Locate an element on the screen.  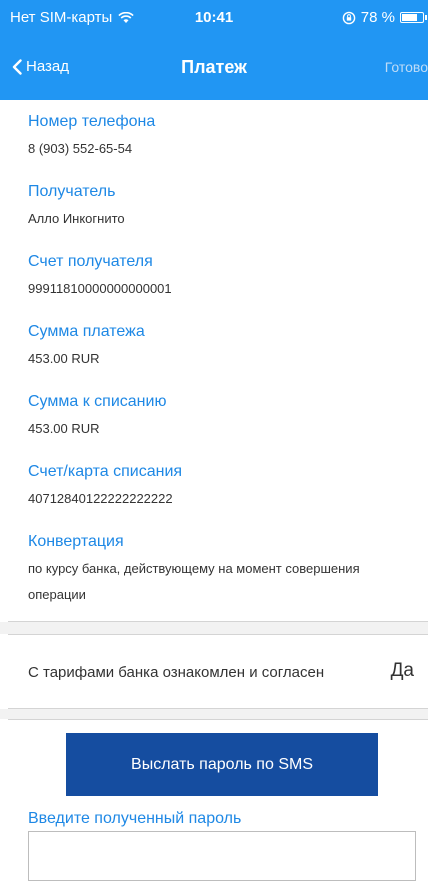
battery-fill is located at coordinates (409, 17).